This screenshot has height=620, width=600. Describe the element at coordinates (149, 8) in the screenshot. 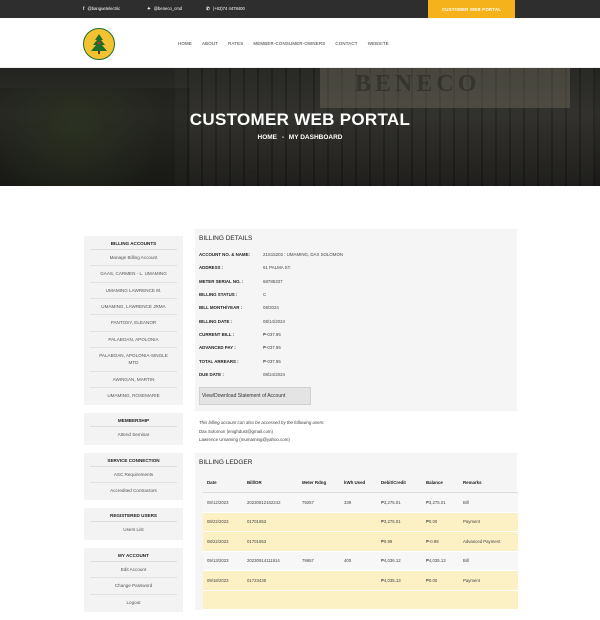

I see `twitter-icon: ✦` at that location.